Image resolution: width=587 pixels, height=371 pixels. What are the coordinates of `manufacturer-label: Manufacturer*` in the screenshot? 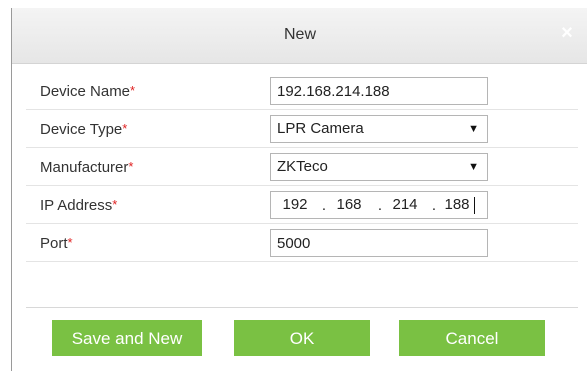 It's located at (86, 167).